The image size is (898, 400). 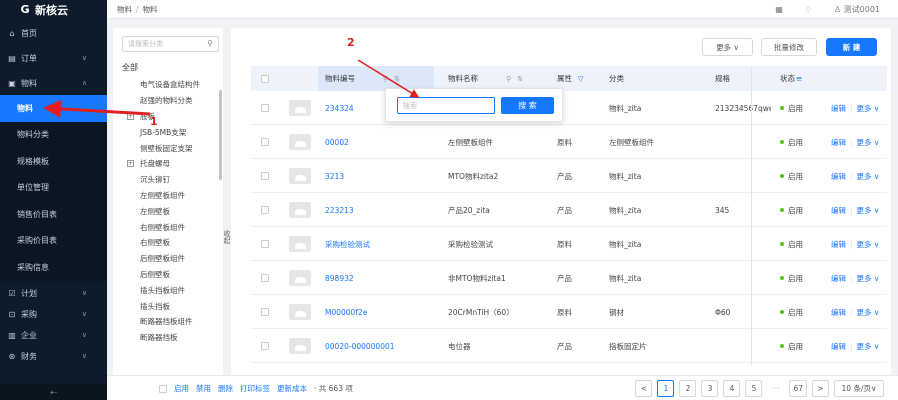 What do you see at coordinates (644, 388) in the screenshot?
I see `prev-page-button: <` at bounding box center [644, 388].